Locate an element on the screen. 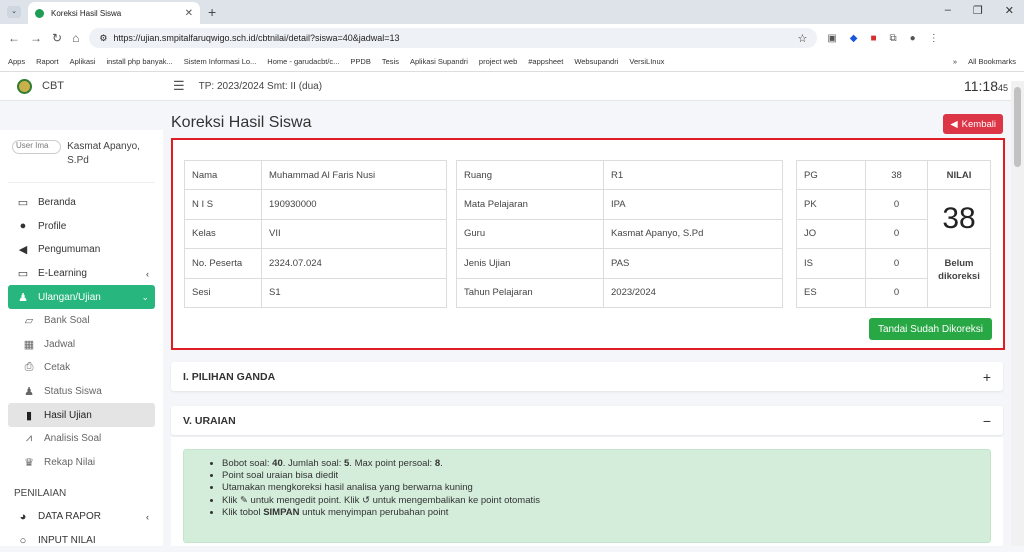  sidebar-item-beranda: ▭ Beranda is located at coordinates (81, 203).